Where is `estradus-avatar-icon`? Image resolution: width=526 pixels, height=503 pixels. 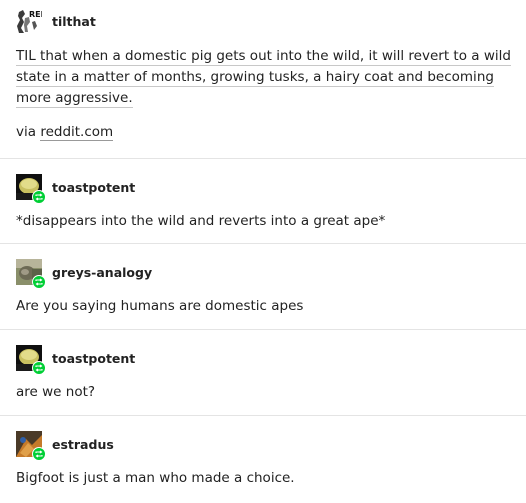
estradus-avatar-icon is located at coordinates (31, 446).